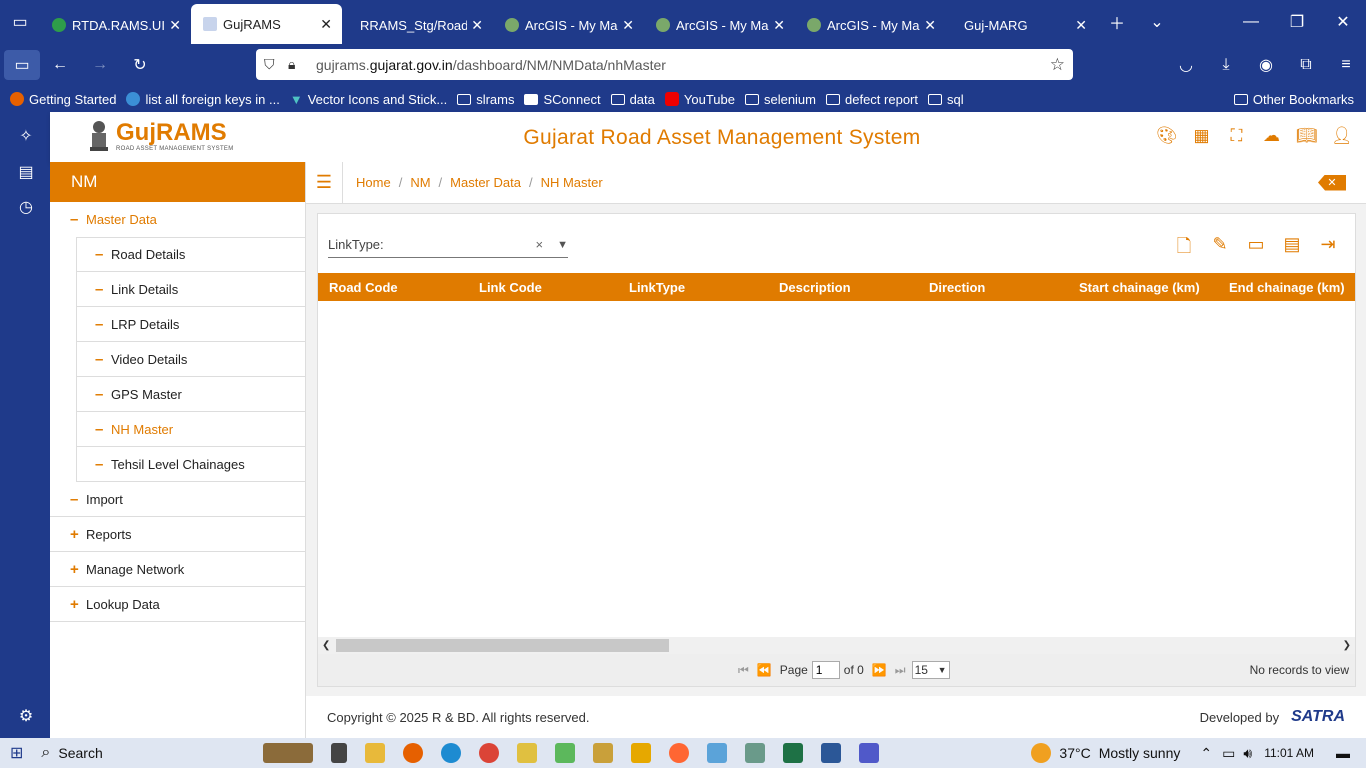 This screenshot has width=1366, height=768. What do you see at coordinates (1297, 22) in the screenshot?
I see `restore-icon: ❐` at bounding box center [1297, 22].